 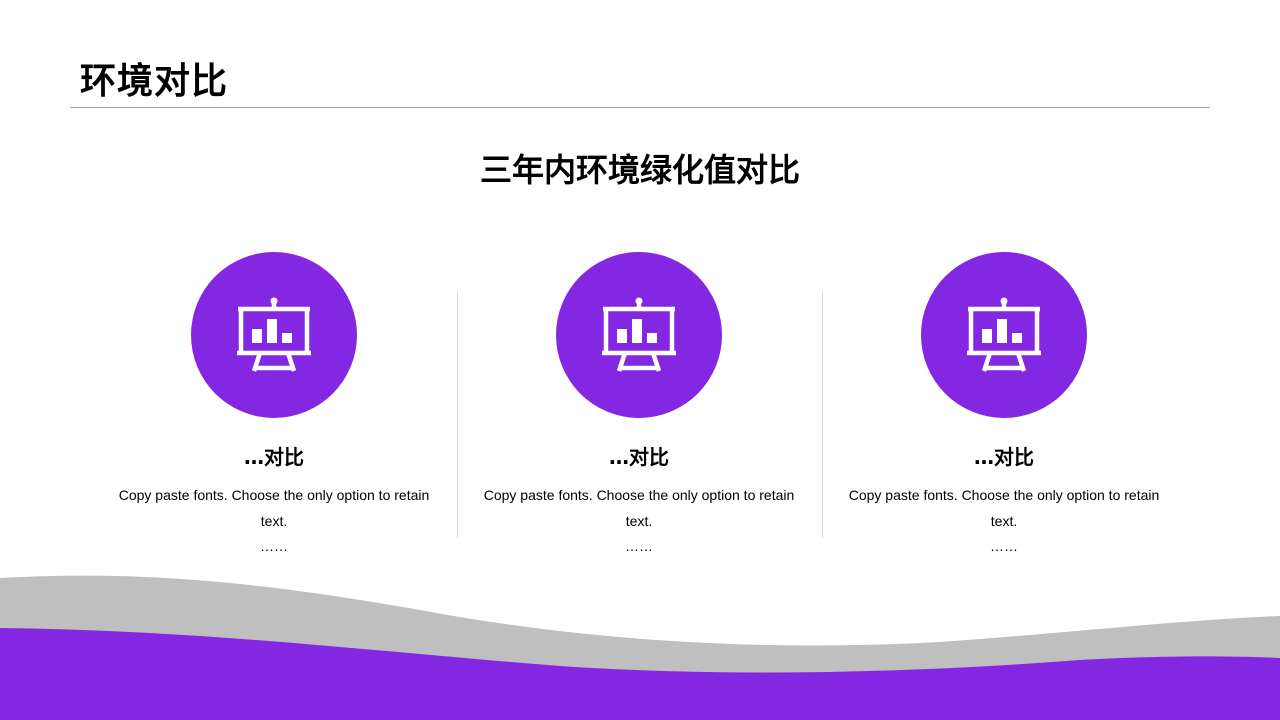 What do you see at coordinates (639, 170) in the screenshot?
I see `section-subtitle: 三年内环境绿化值对比` at bounding box center [639, 170].